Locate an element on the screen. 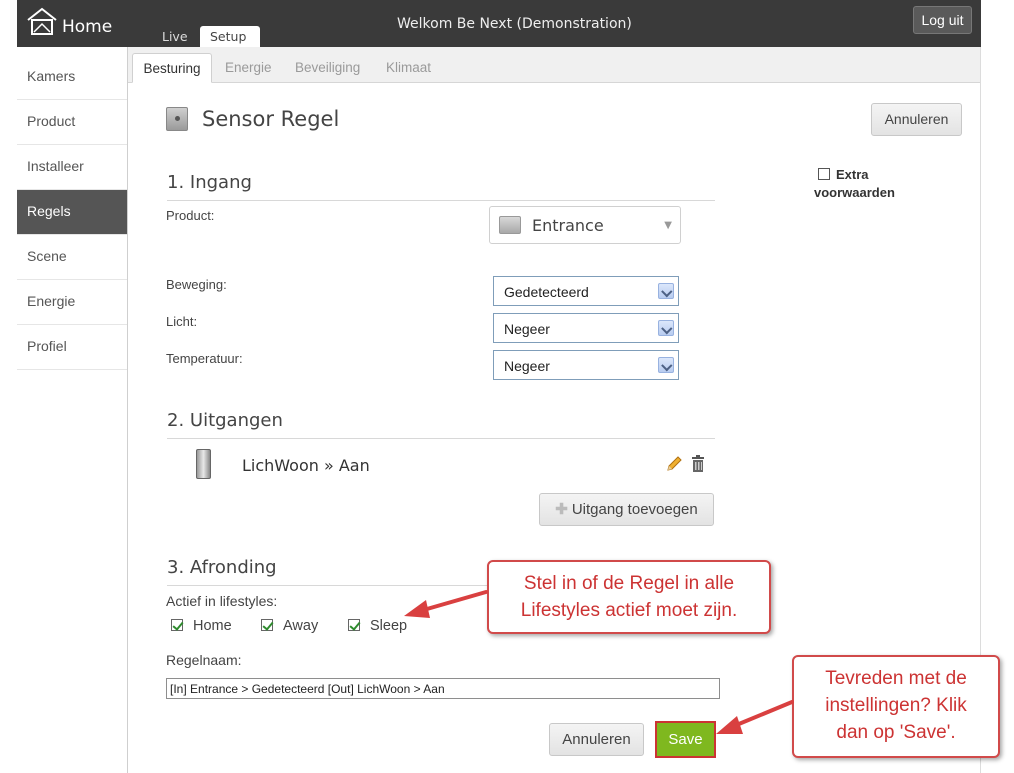  sidebar-item-energie: Energie is located at coordinates (72, 302).